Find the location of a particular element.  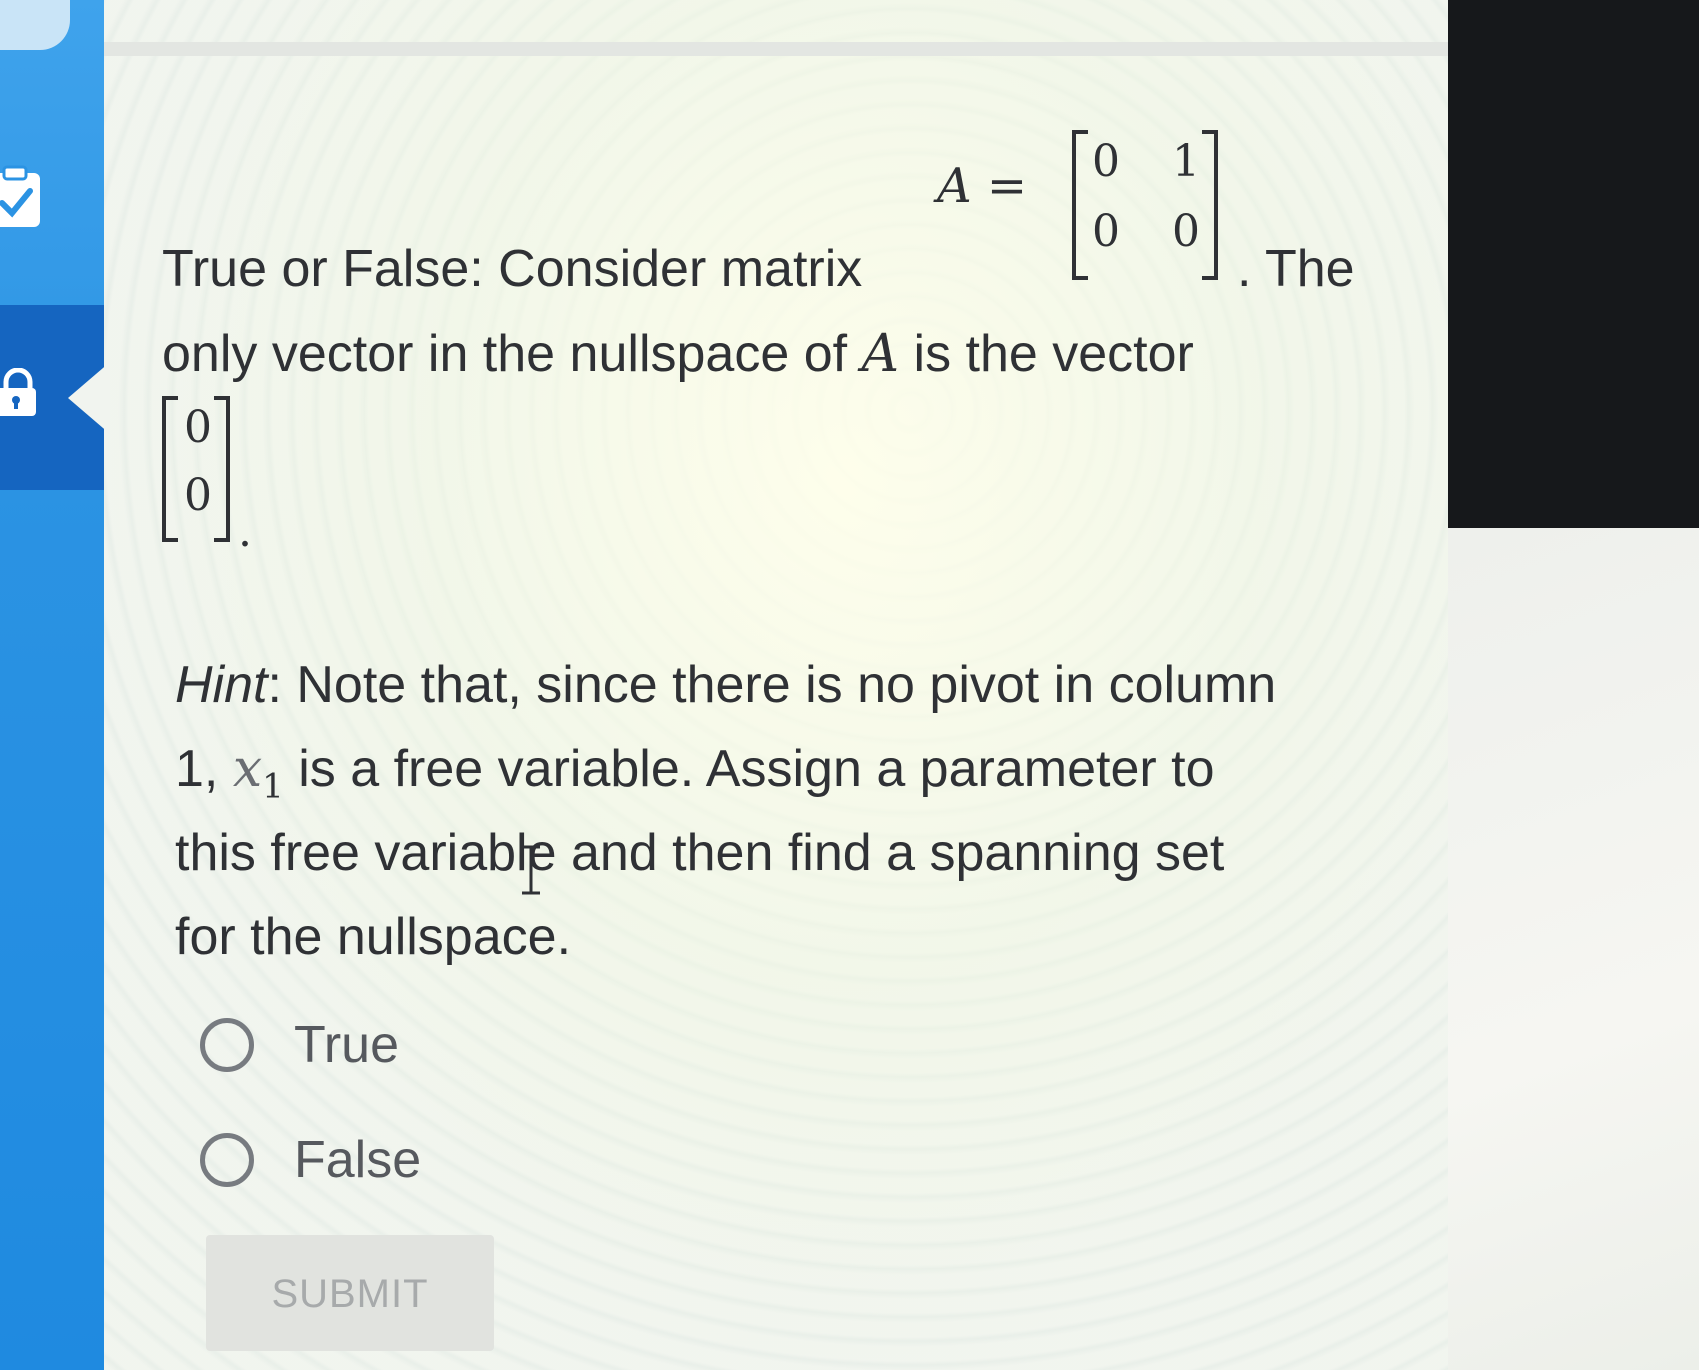

hint-line-4: for the nullspace. is located at coordinates (373, 937).